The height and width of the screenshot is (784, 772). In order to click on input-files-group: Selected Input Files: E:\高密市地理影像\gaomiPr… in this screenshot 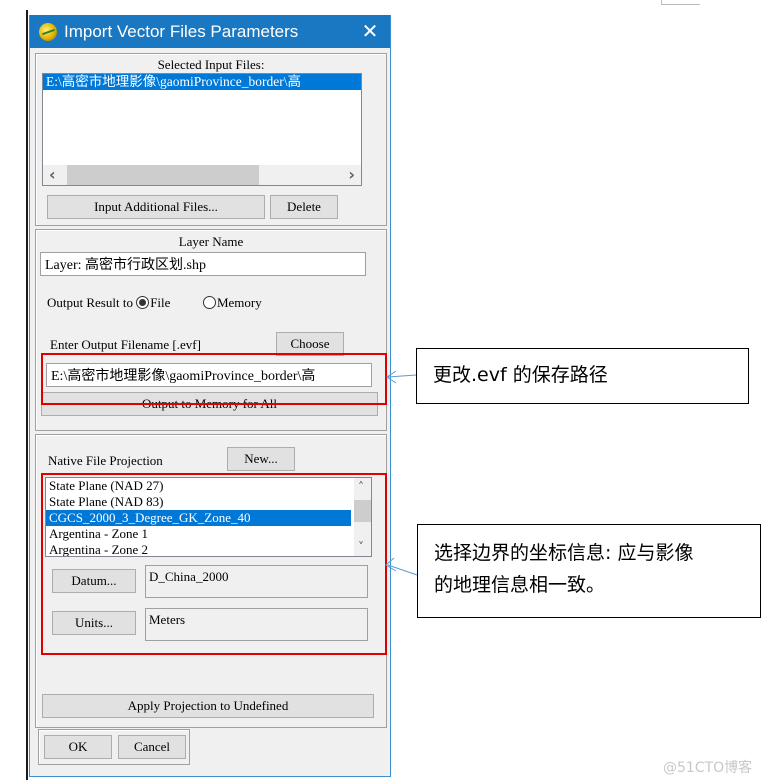, I will do `click(211, 139)`.